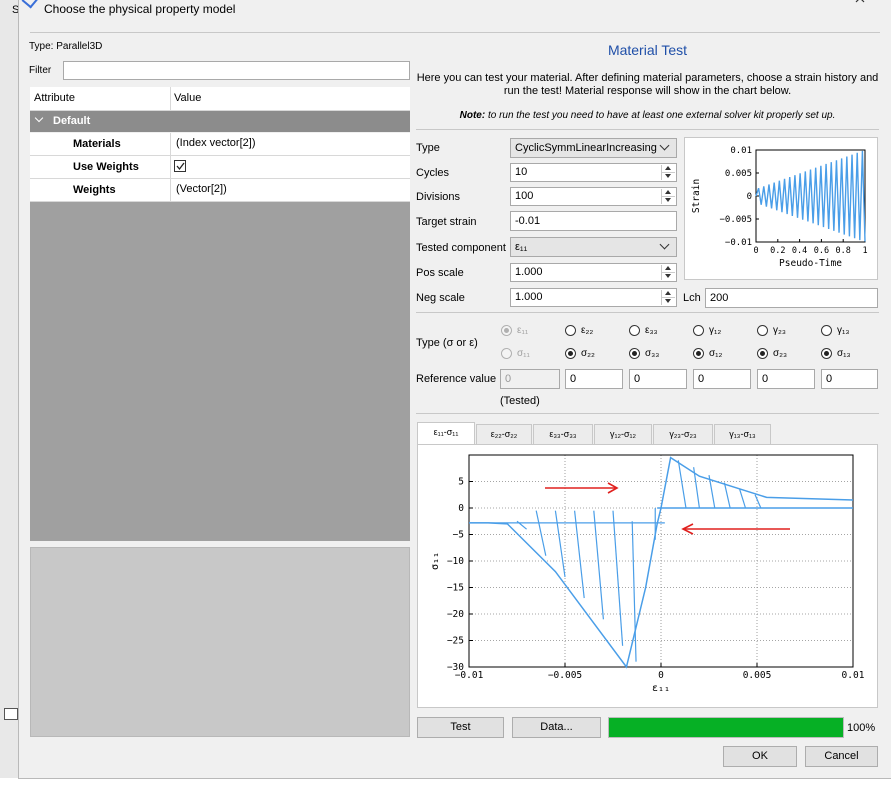 The height and width of the screenshot is (809, 891). I want to click on preview-panel, so click(220, 642).